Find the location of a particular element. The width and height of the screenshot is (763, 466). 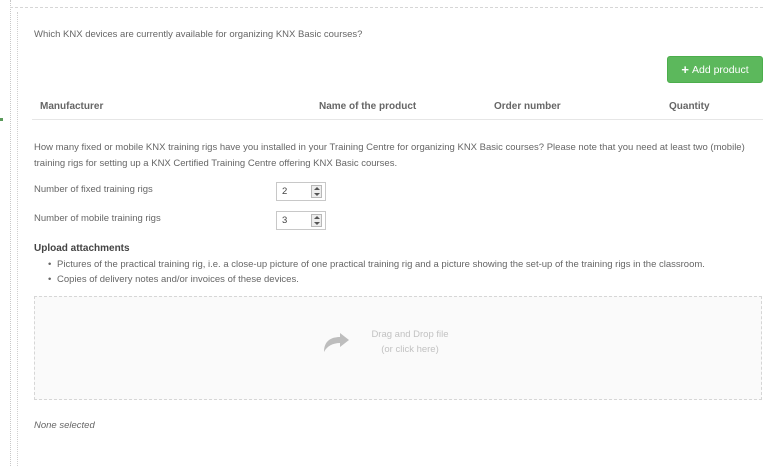

left-divider is located at coordinates (10, 233).